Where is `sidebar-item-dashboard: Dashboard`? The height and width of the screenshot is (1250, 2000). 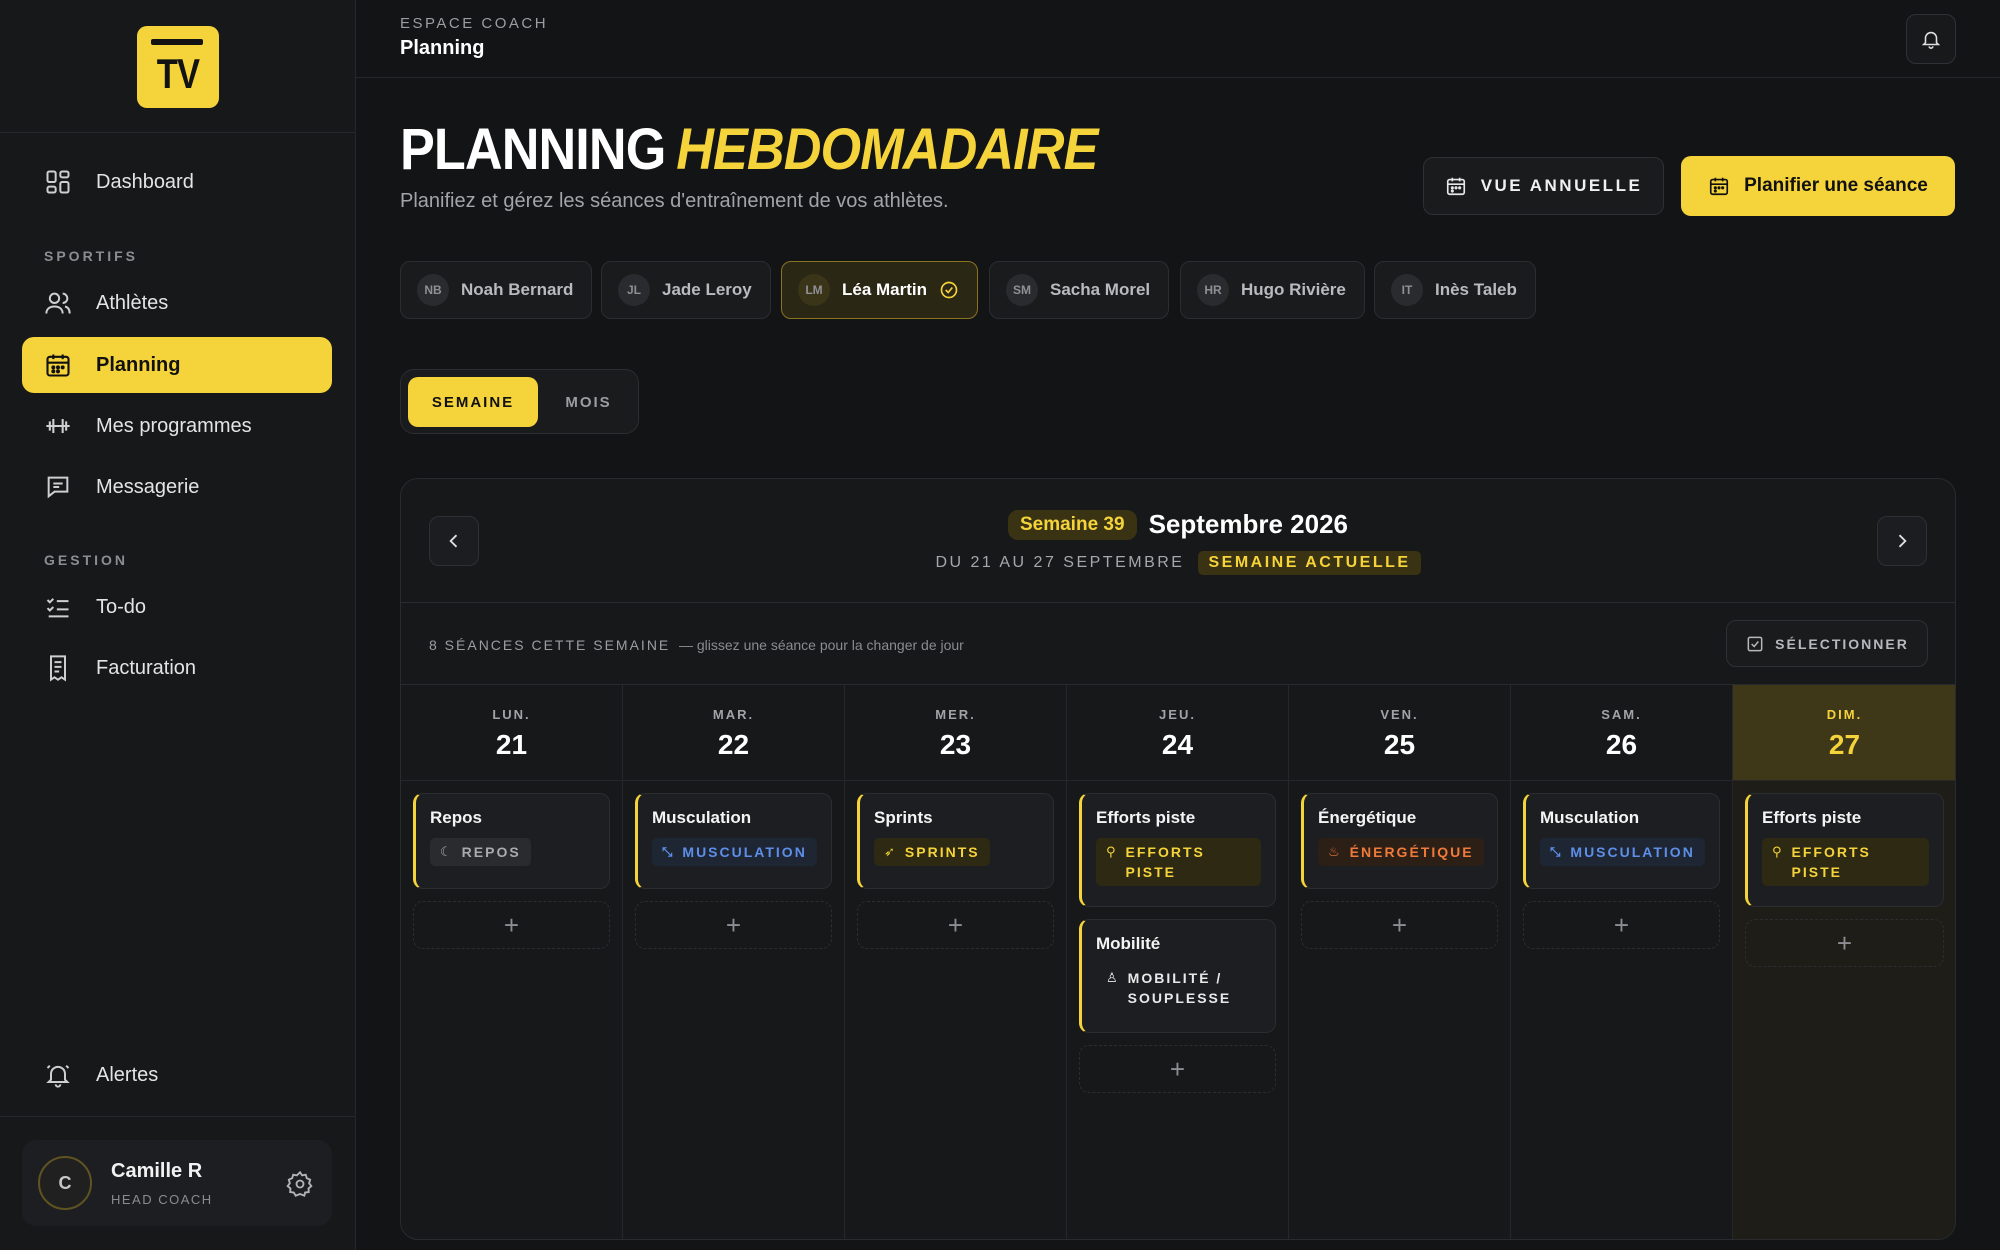
sidebar-item-dashboard: Dashboard is located at coordinates (177, 182).